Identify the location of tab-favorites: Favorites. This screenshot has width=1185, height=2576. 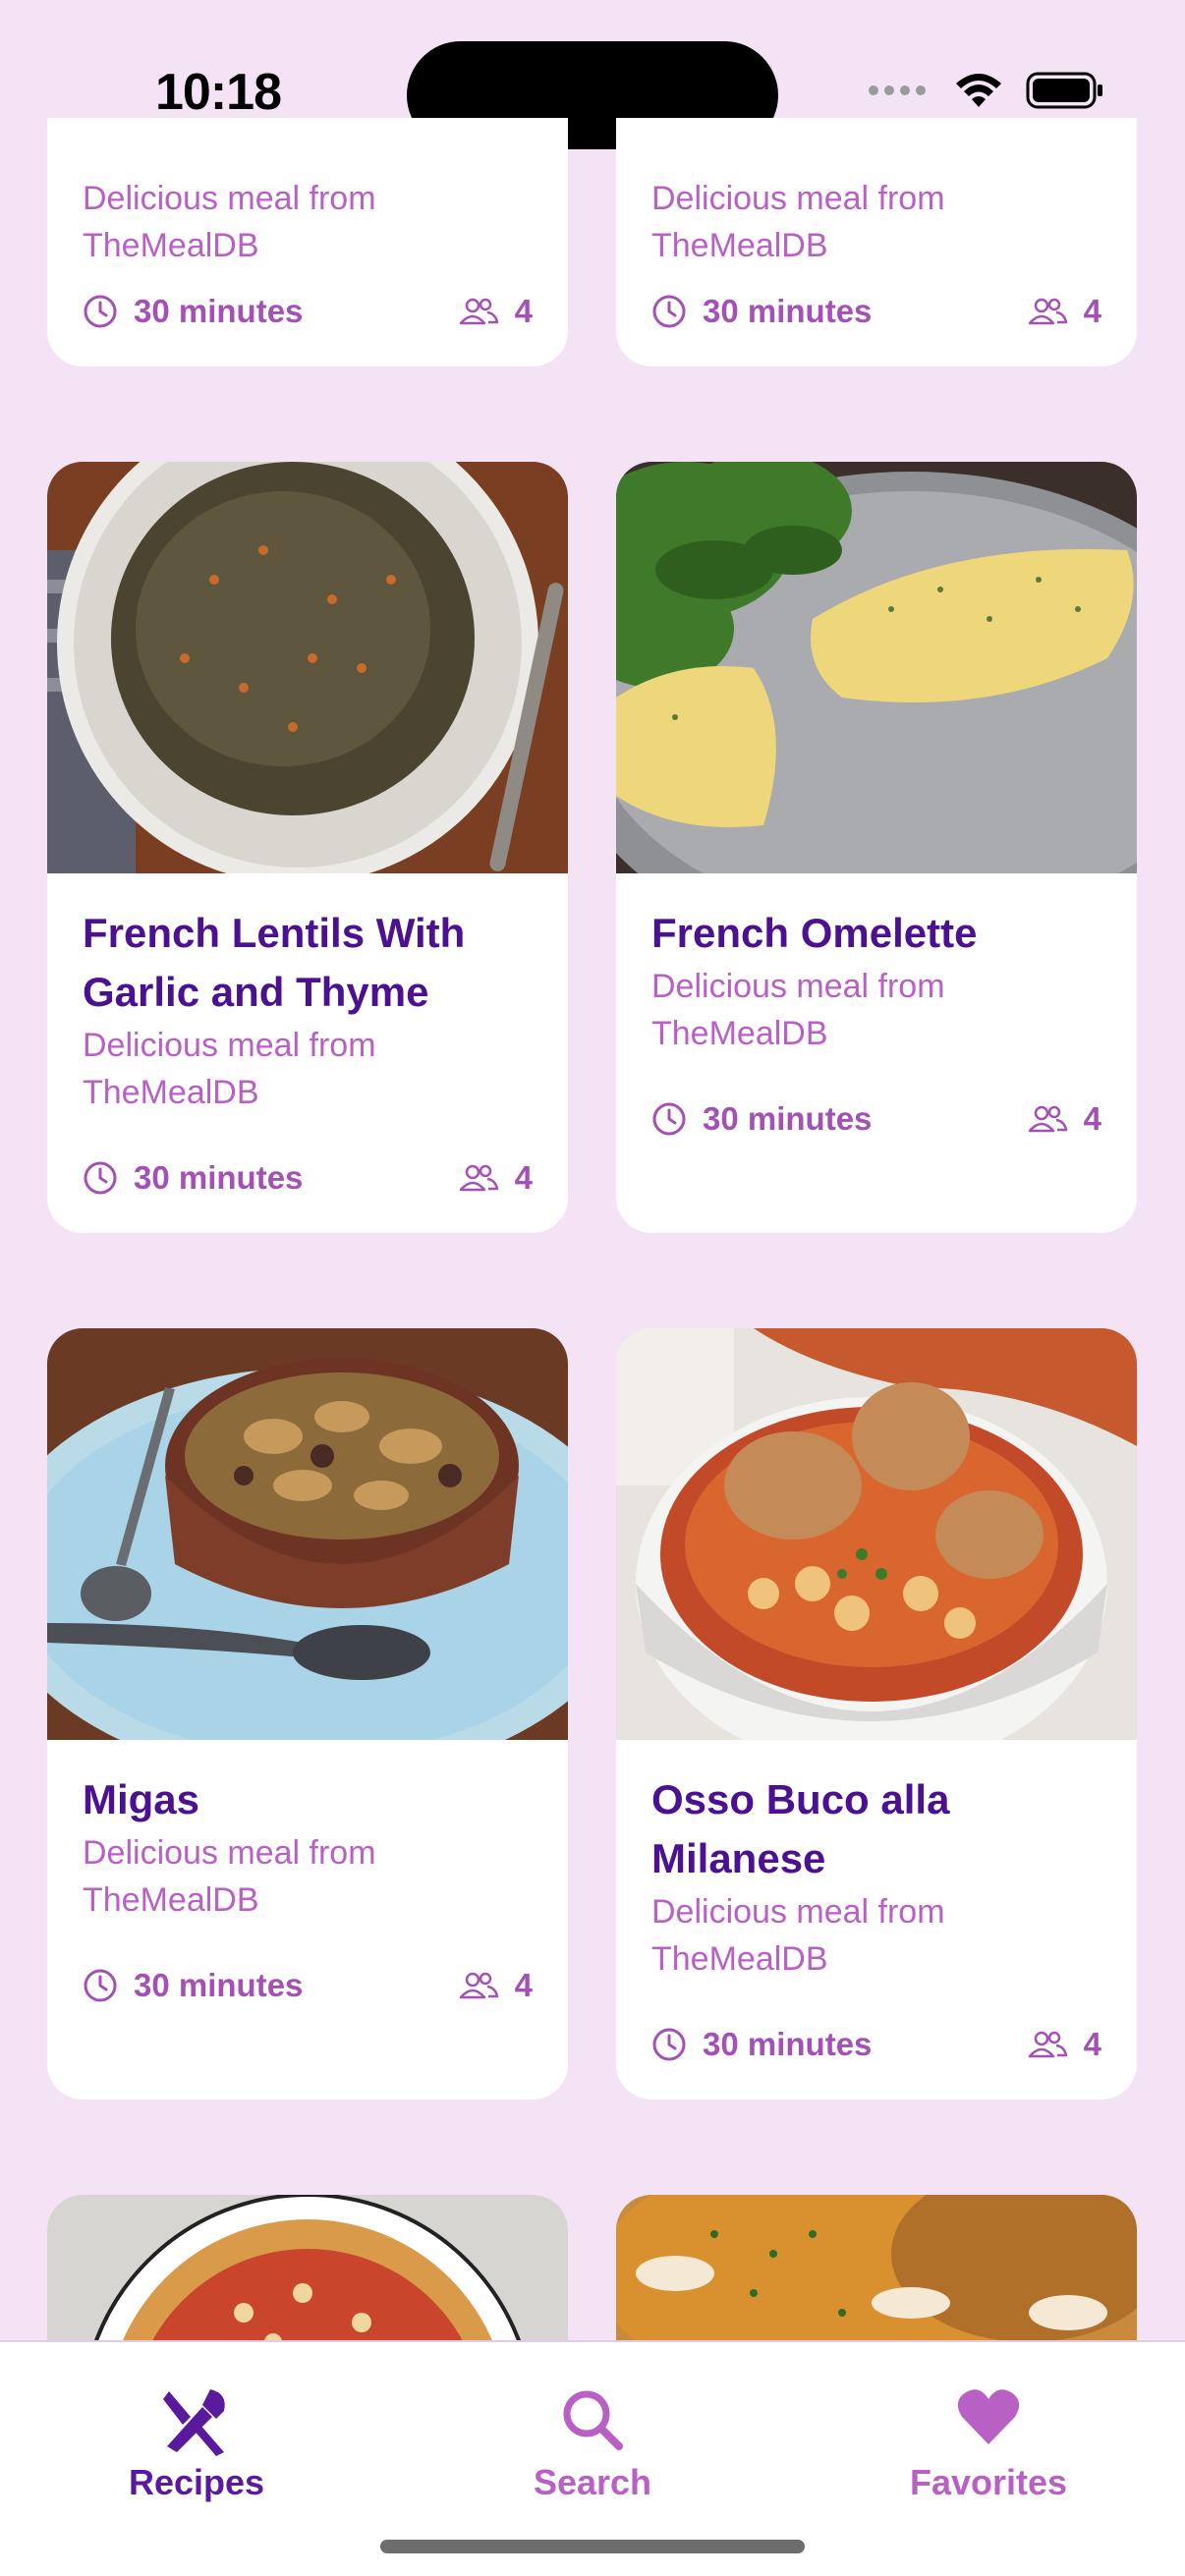
(989, 2430).